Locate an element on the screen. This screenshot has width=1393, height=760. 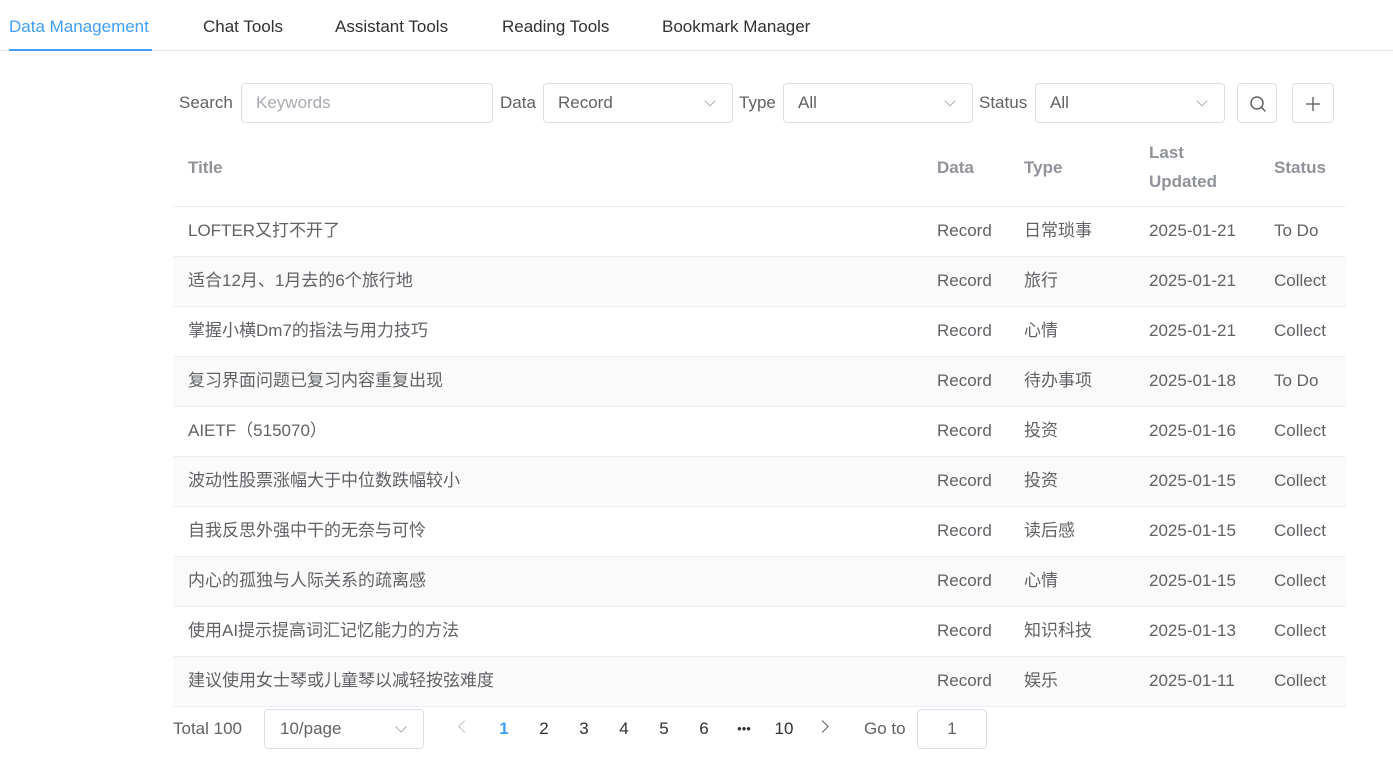
status-select-value: All is located at coordinates (1059, 102).